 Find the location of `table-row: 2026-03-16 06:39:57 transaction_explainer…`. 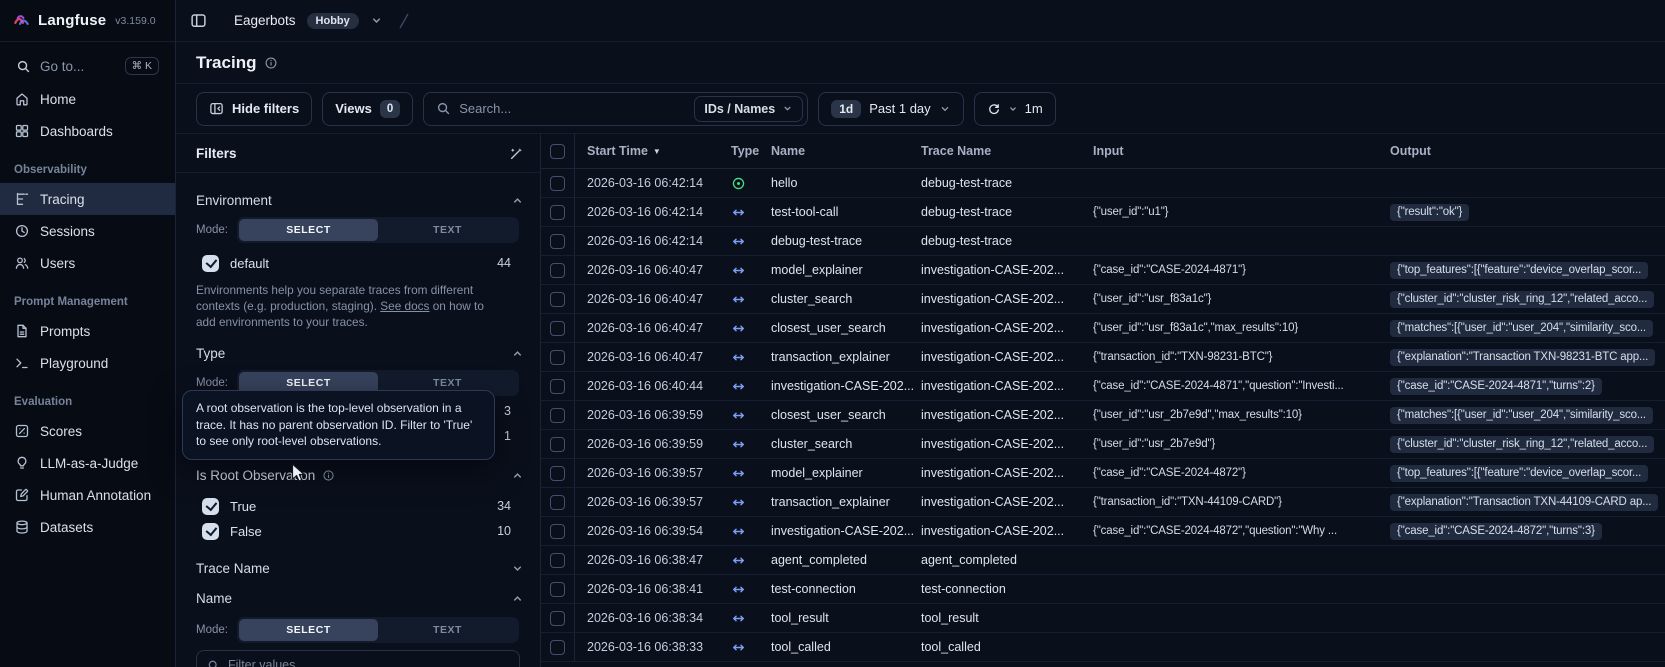

table-row: 2026-03-16 06:39:57 transaction_explainer… is located at coordinates (1103, 502).